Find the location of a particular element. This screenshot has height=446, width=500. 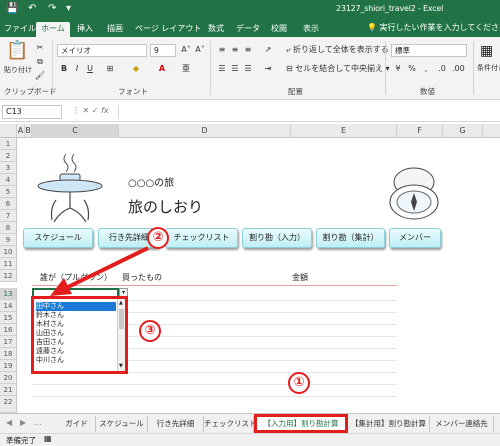

row-header: 12 is located at coordinates (8, 276).